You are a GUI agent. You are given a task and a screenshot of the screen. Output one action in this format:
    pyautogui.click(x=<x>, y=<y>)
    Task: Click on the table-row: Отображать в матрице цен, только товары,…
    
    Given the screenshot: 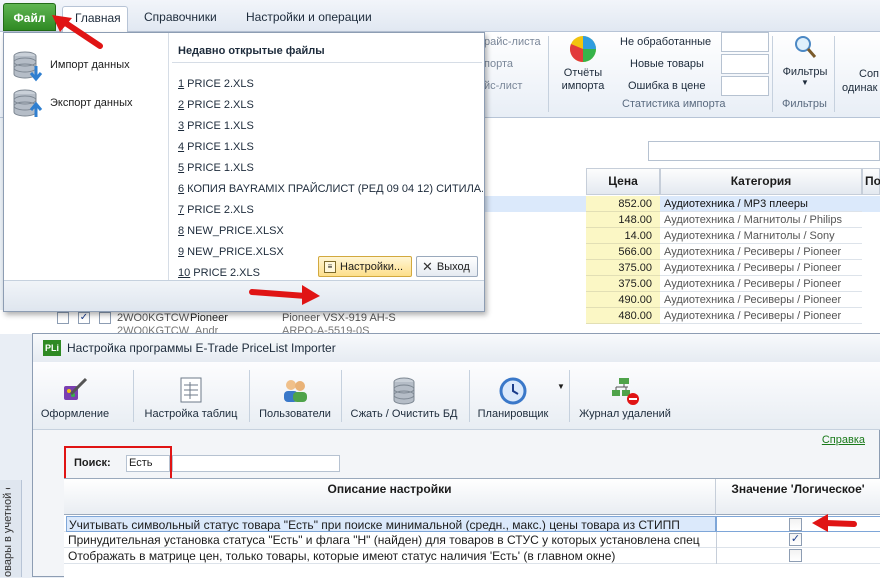 What is the action you would take?
    pyautogui.click(x=472, y=556)
    